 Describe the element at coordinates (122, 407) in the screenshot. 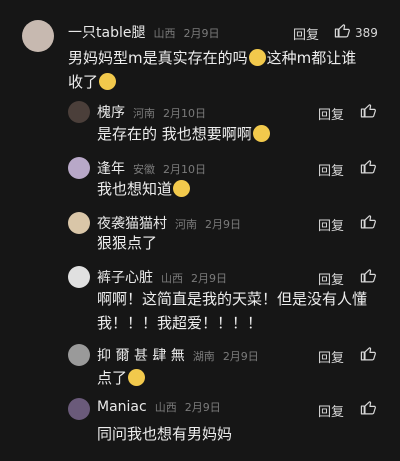

I see `username: Maniac` at that location.